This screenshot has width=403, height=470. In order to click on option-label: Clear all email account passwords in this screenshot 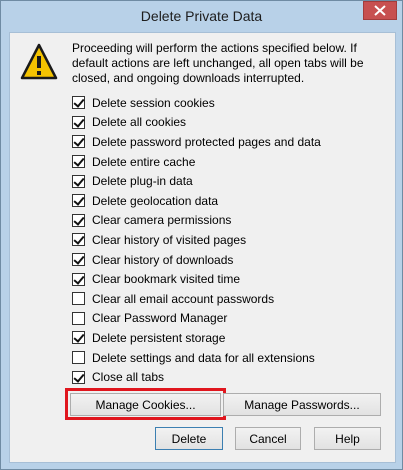, I will do `click(183, 298)`.